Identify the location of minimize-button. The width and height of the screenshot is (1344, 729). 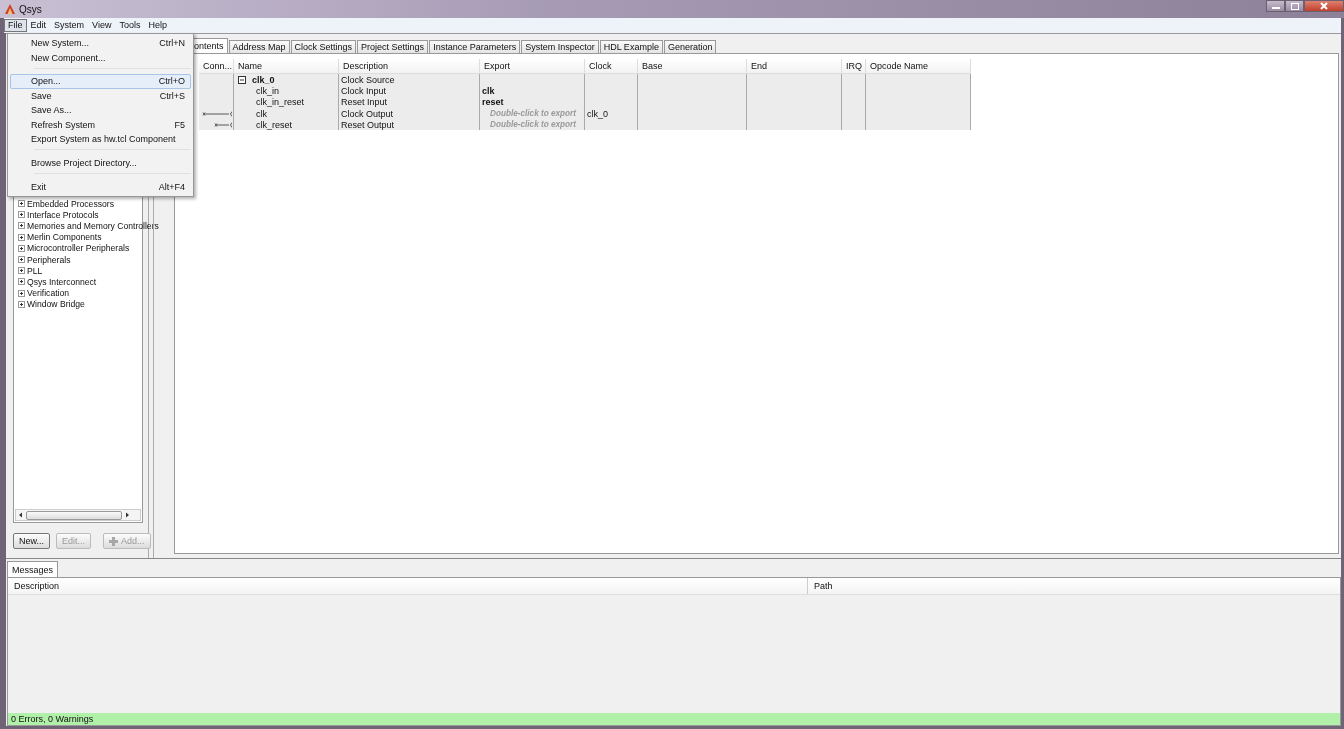
(1275, 6).